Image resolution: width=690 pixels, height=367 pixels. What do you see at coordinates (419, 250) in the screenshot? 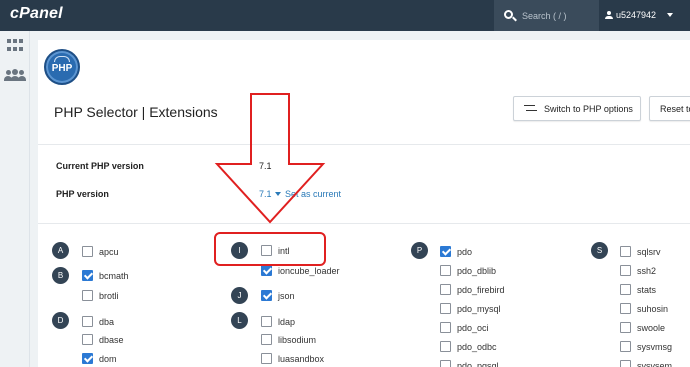
I see `letter-badge-p: P` at bounding box center [419, 250].